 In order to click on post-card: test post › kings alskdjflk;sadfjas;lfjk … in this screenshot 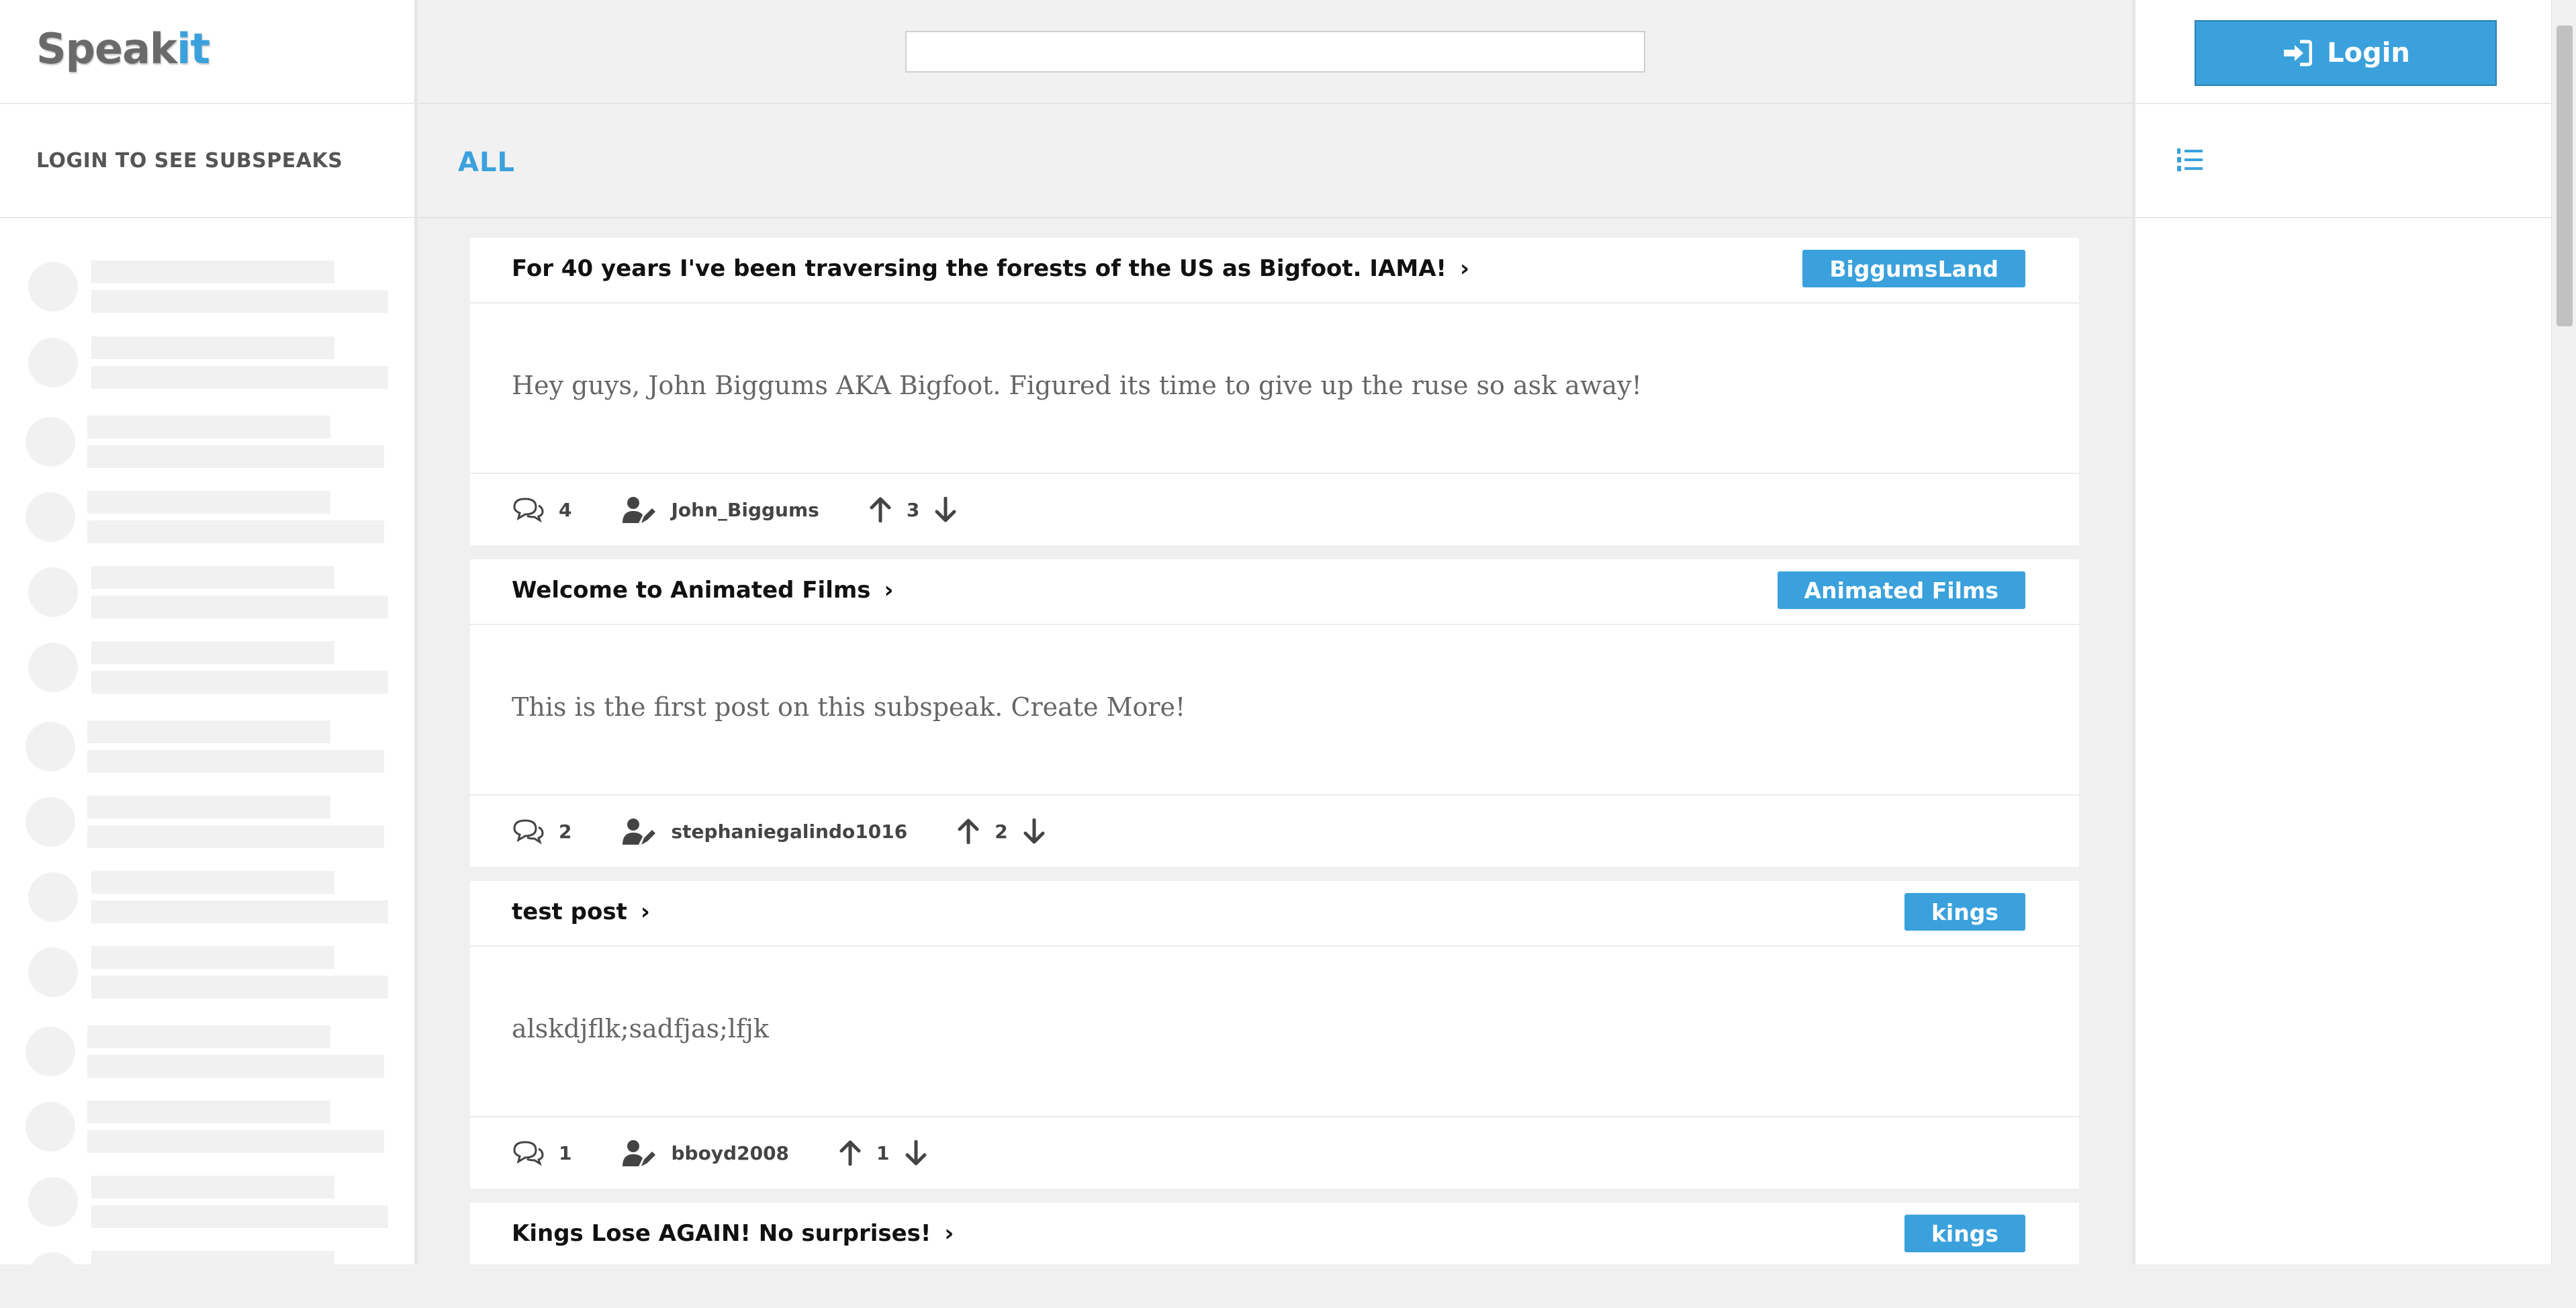, I will do `click(1274, 1035)`.